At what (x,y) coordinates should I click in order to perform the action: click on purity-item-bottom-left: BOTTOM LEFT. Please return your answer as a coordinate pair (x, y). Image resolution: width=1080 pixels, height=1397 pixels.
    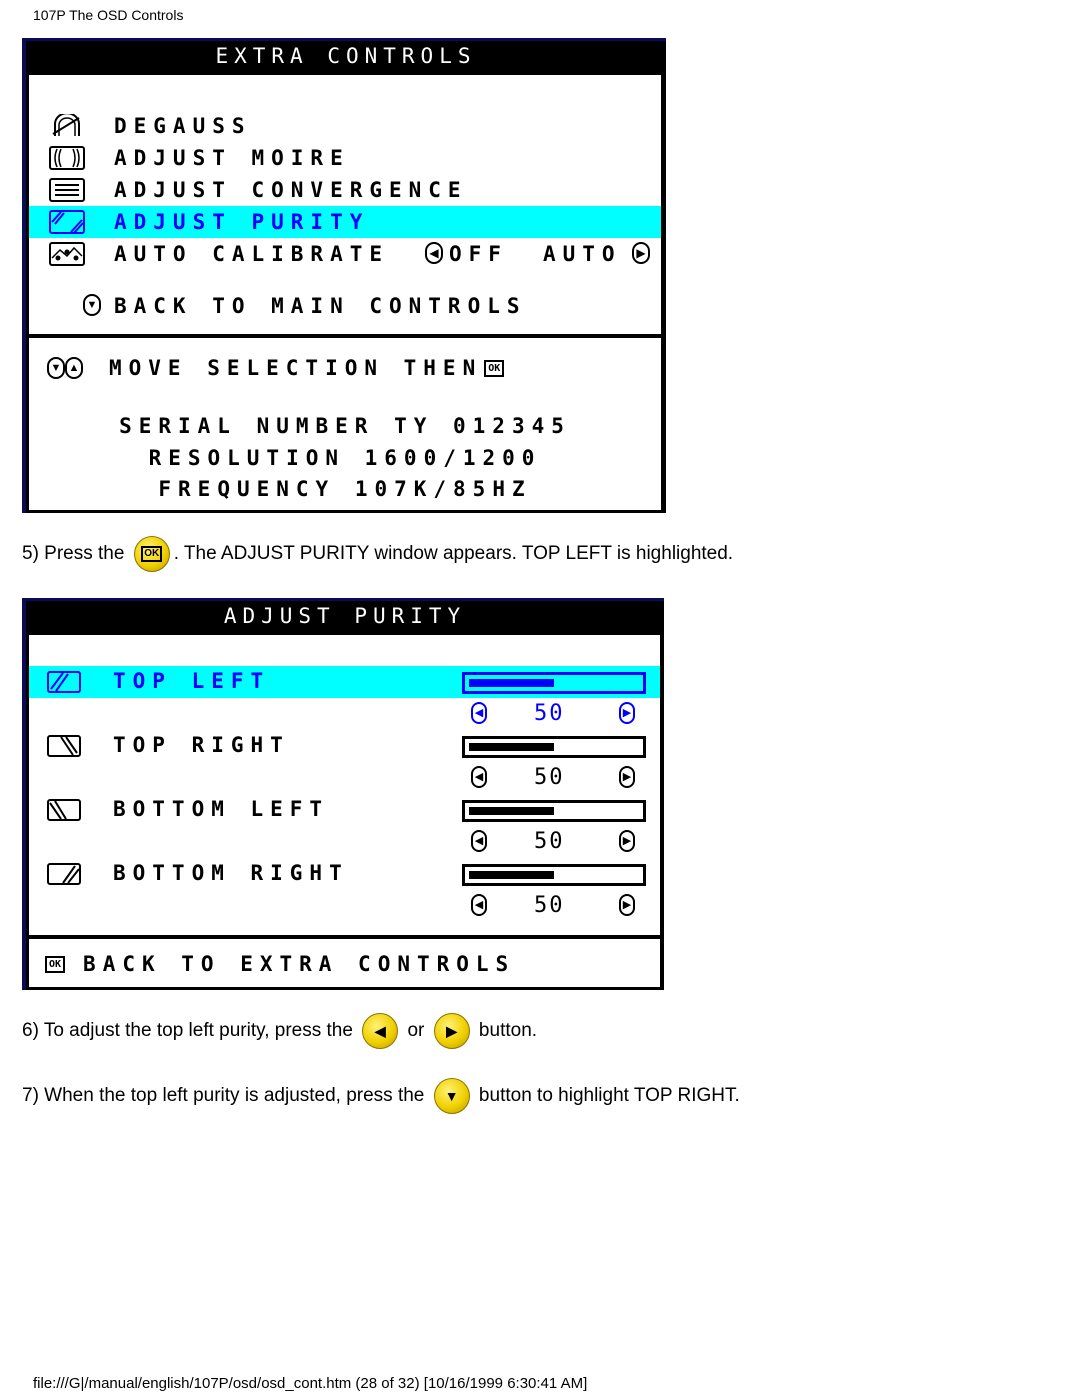
    Looking at the image, I should click on (344, 810).